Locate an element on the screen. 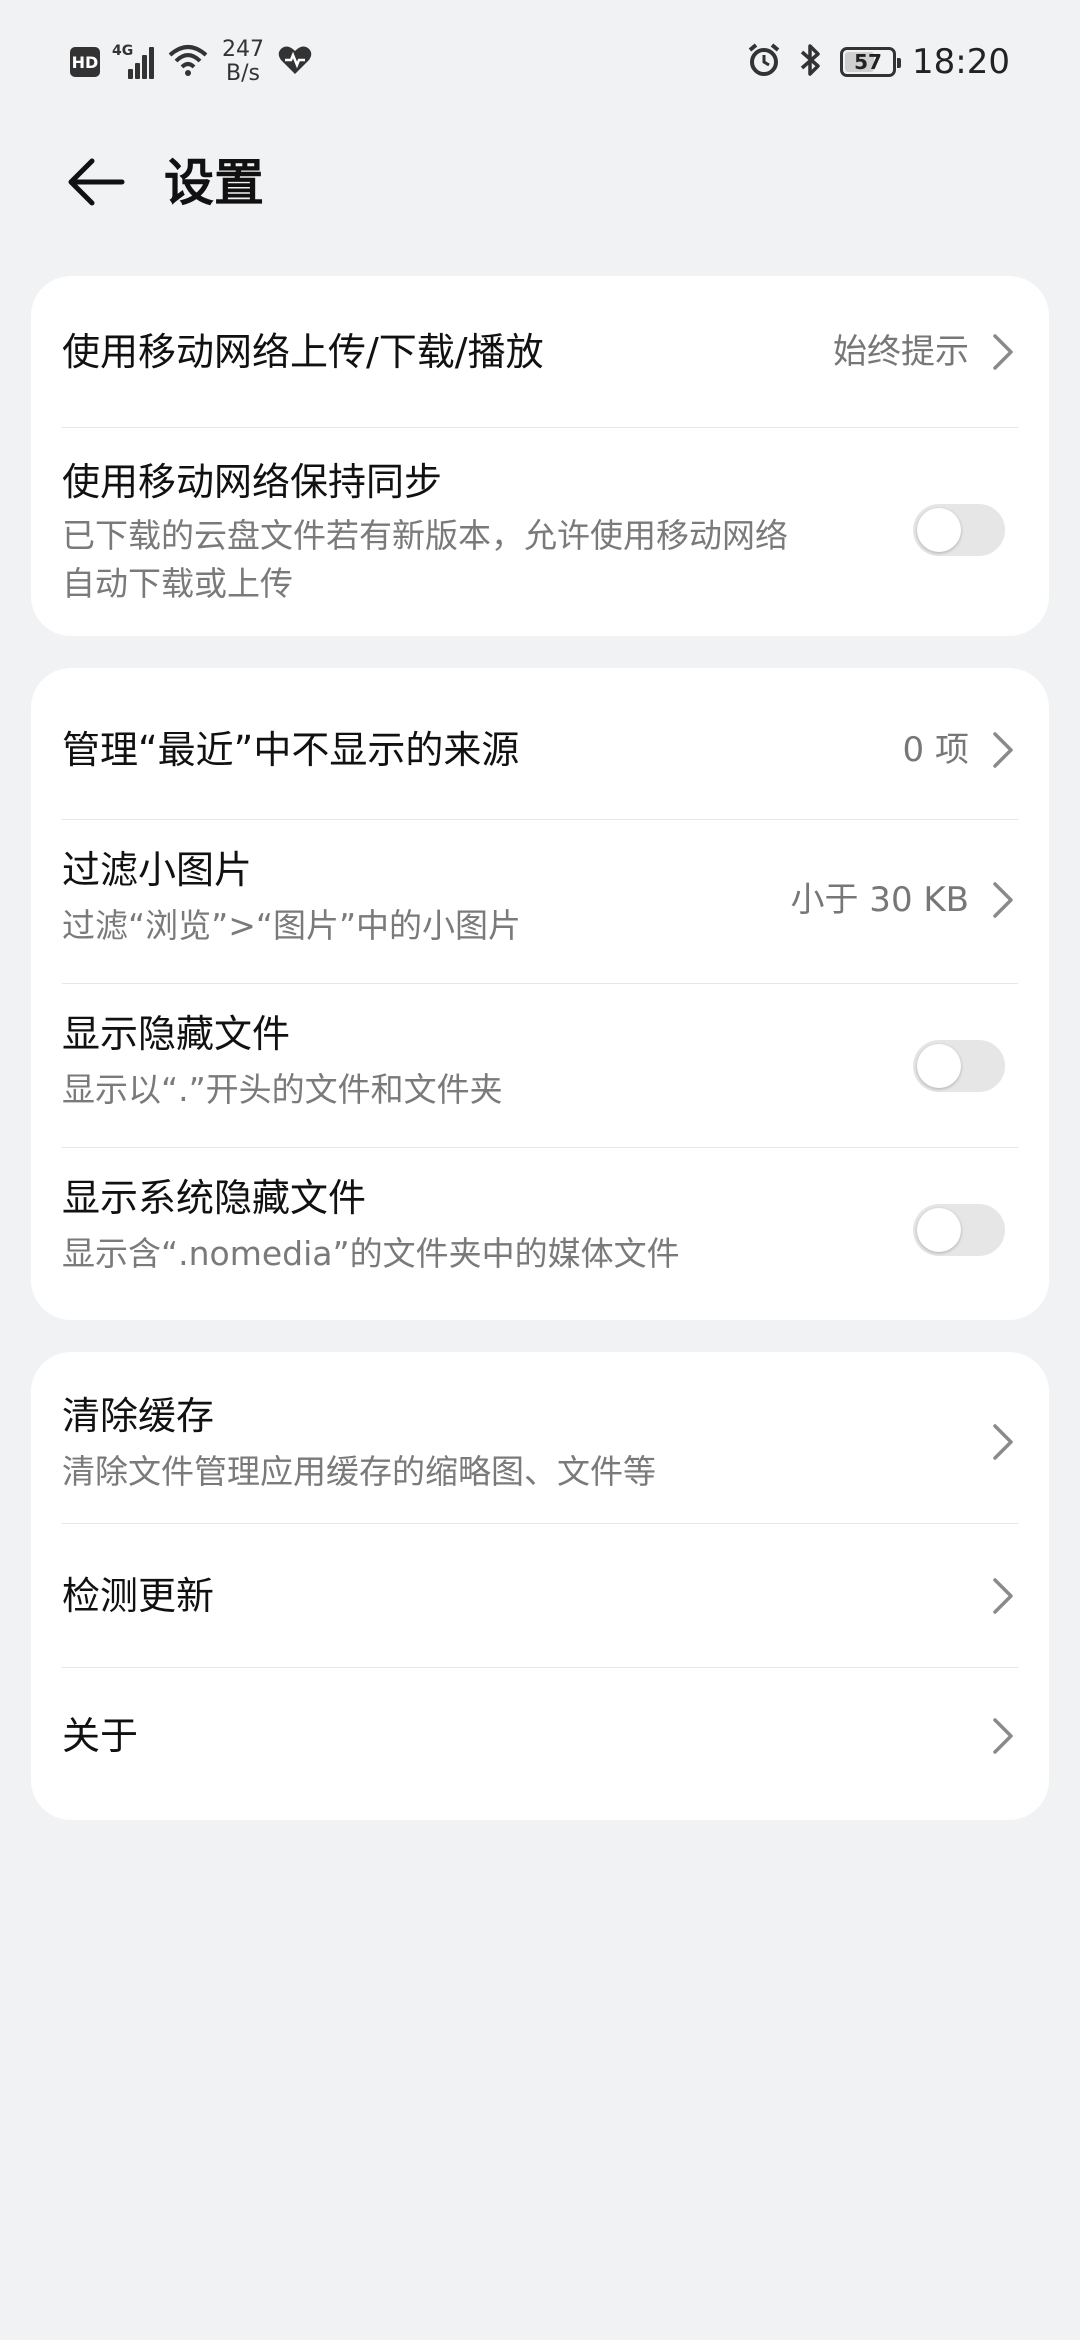  show-hidden-toggle is located at coordinates (959, 1066).